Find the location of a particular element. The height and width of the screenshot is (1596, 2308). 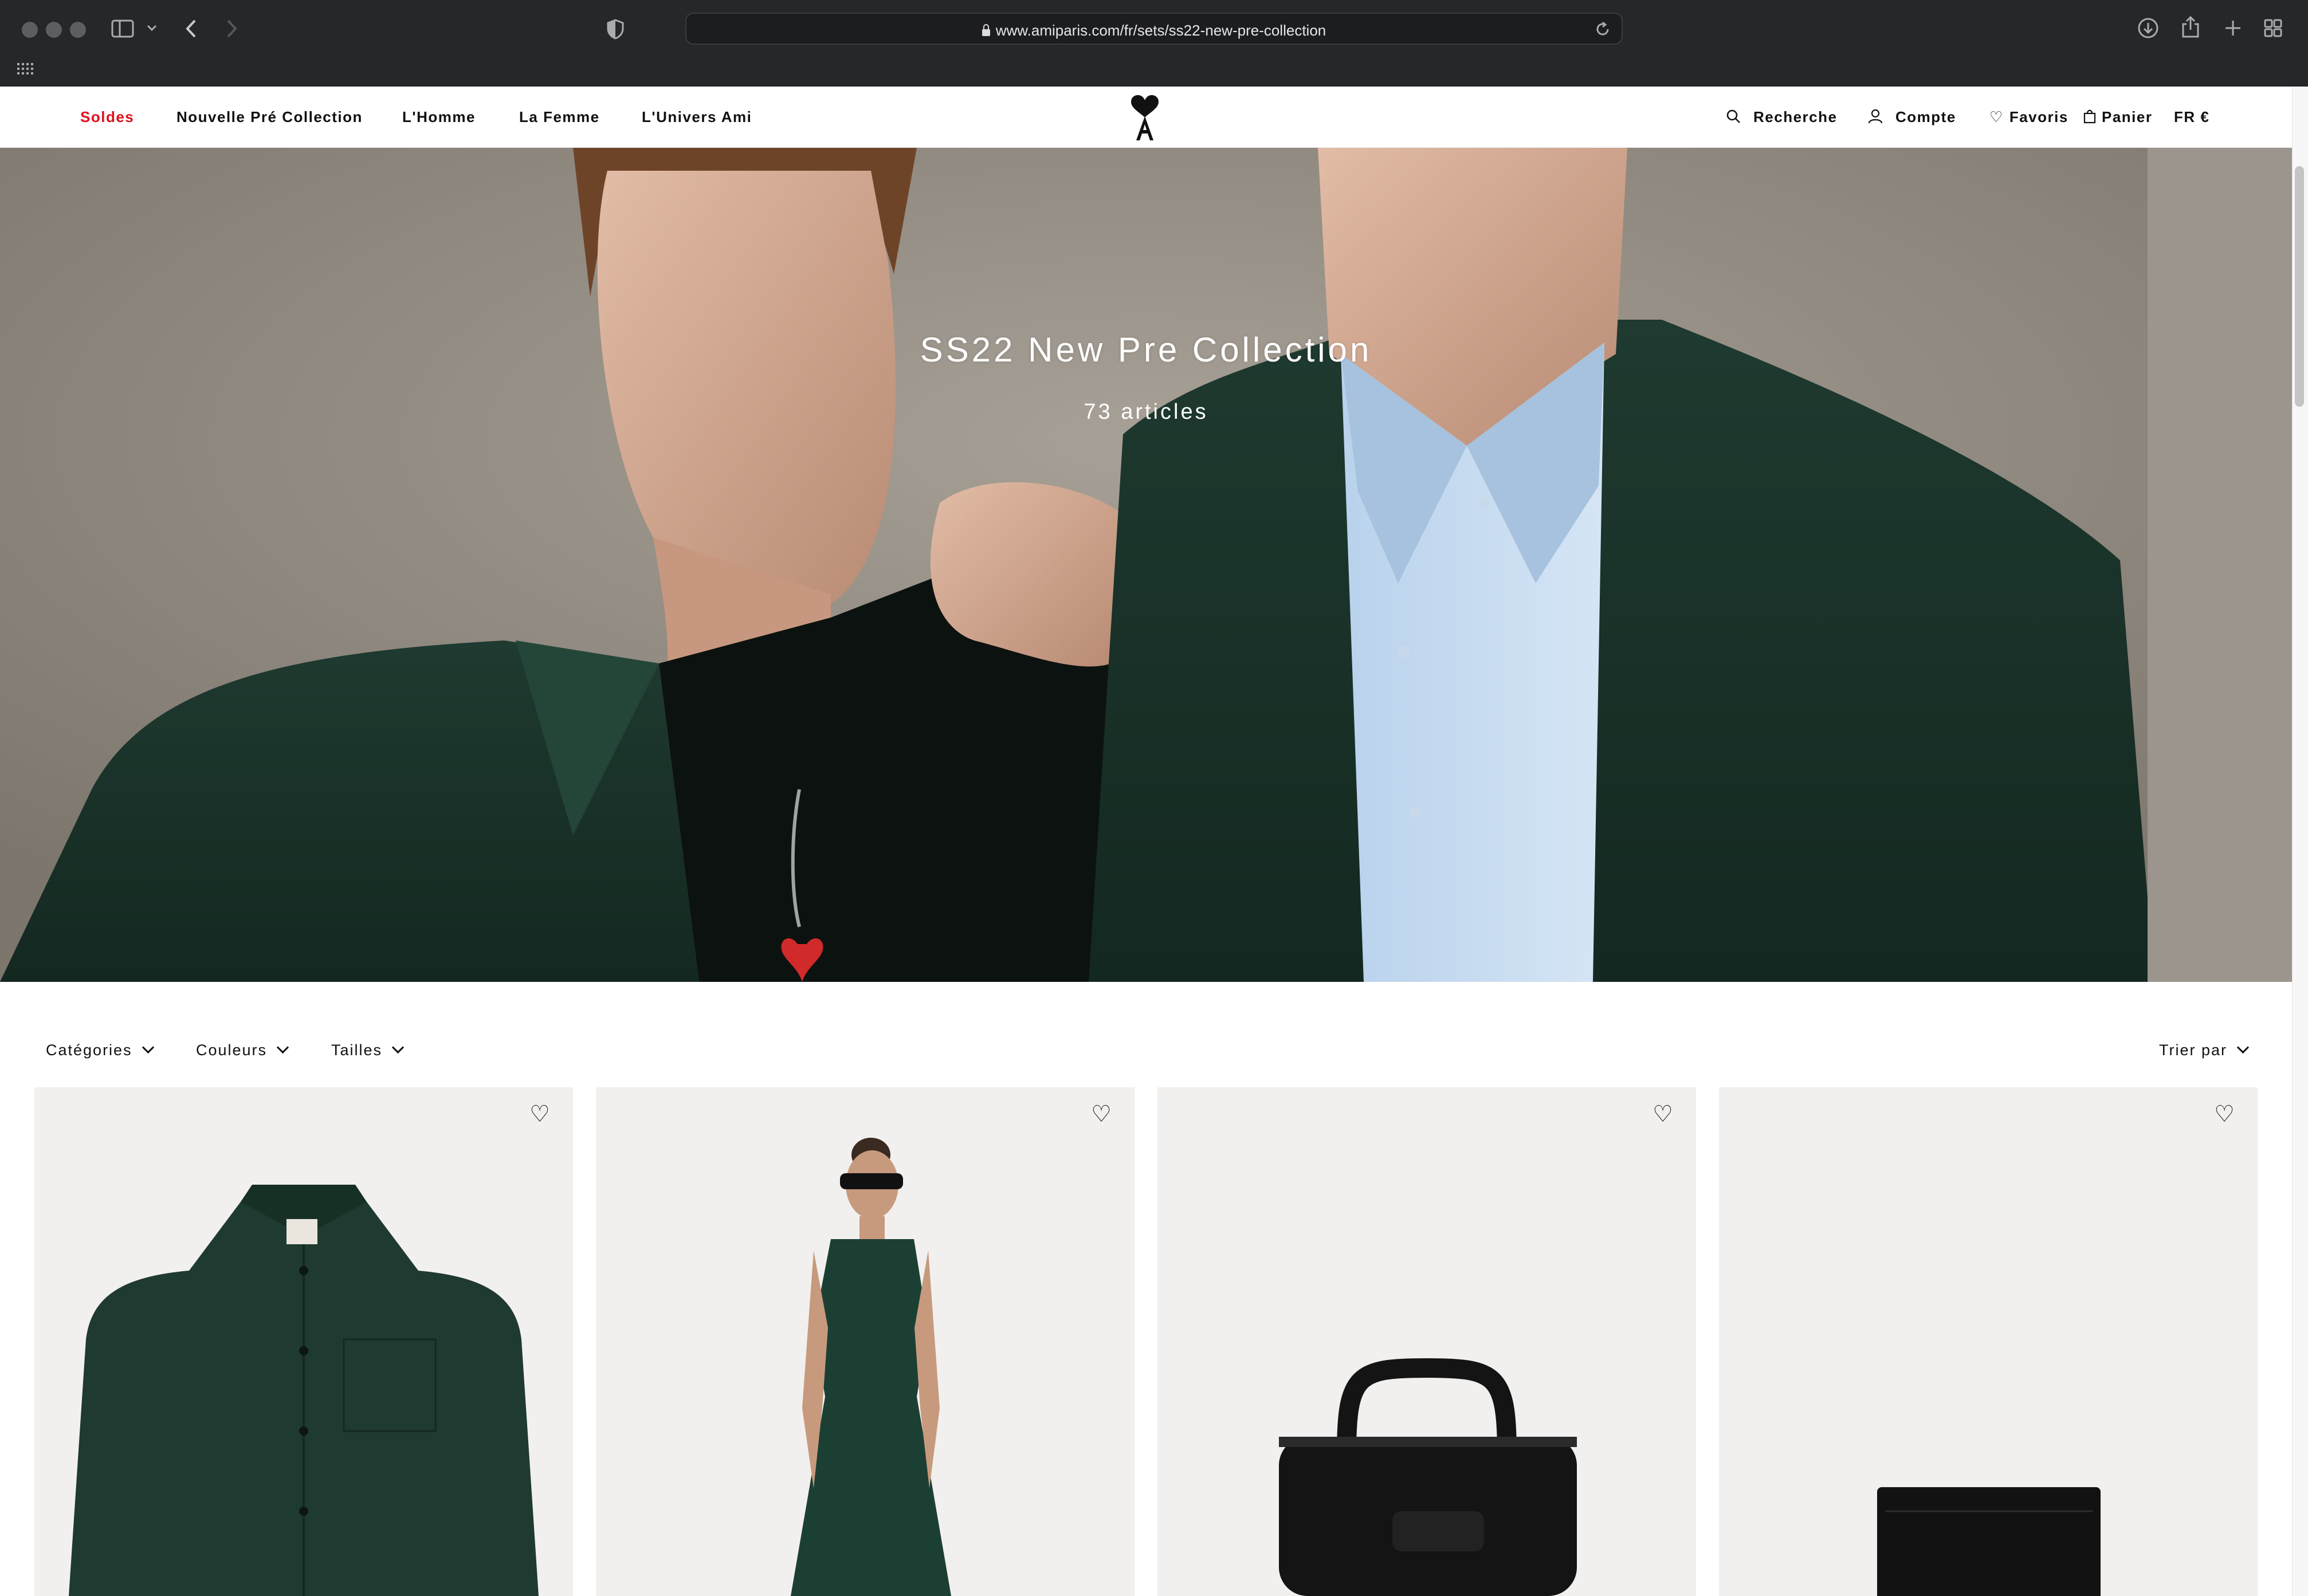

locale-selector: FR € is located at coordinates (2191, 117).